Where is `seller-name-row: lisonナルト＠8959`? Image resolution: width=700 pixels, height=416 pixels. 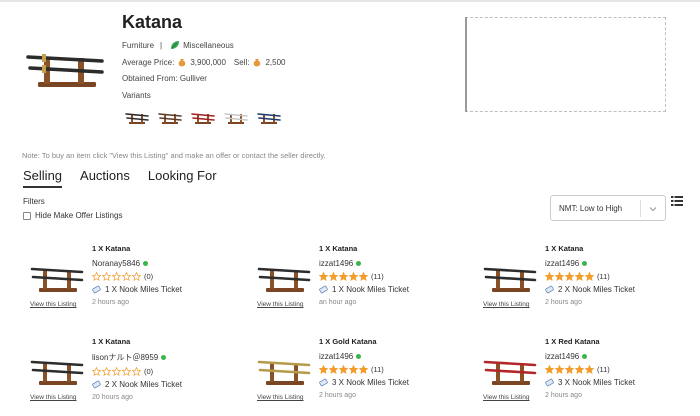
seller-name-row: lisonナルト＠8959 is located at coordinates (137, 357).